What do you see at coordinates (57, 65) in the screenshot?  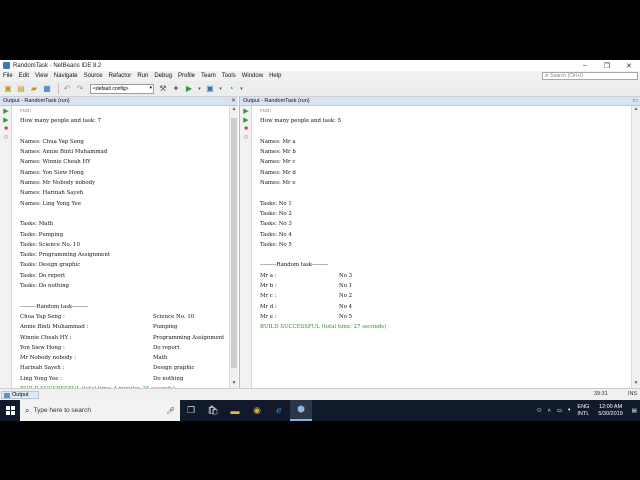 I see `window-title: RandomTask - NetBeans IDE 8.2` at bounding box center [57, 65].